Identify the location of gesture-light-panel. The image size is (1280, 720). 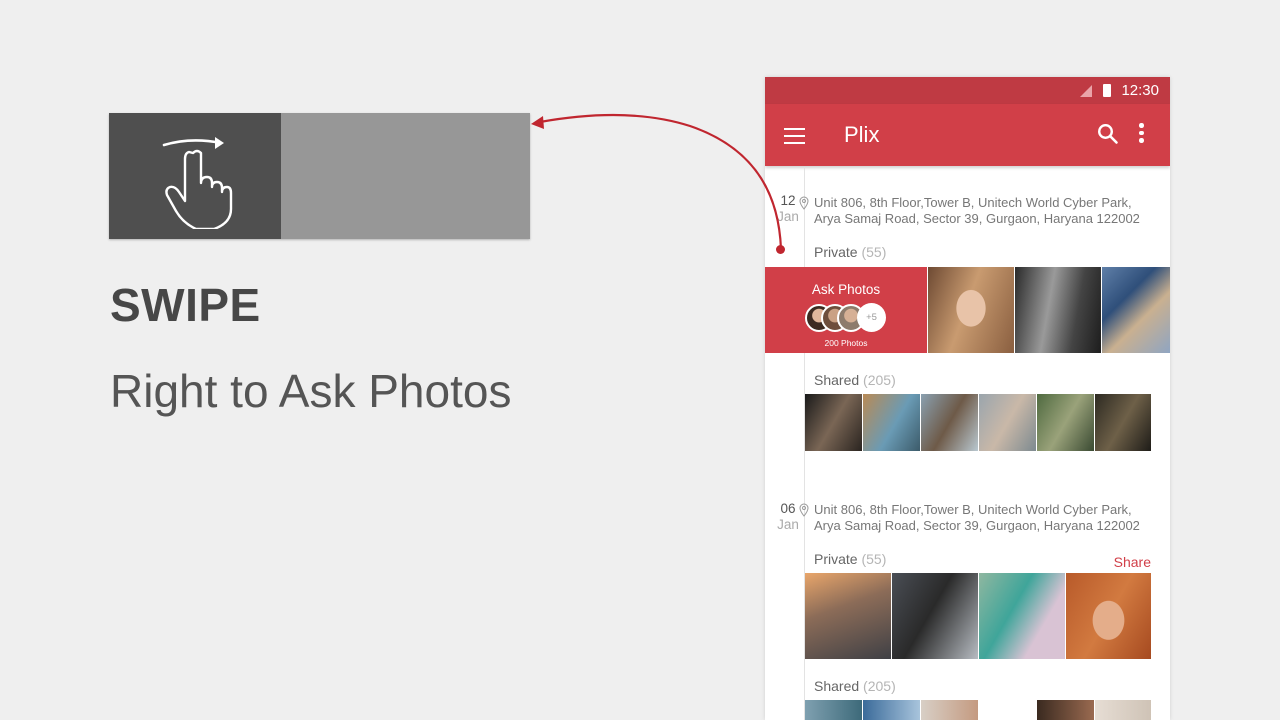
(405, 176).